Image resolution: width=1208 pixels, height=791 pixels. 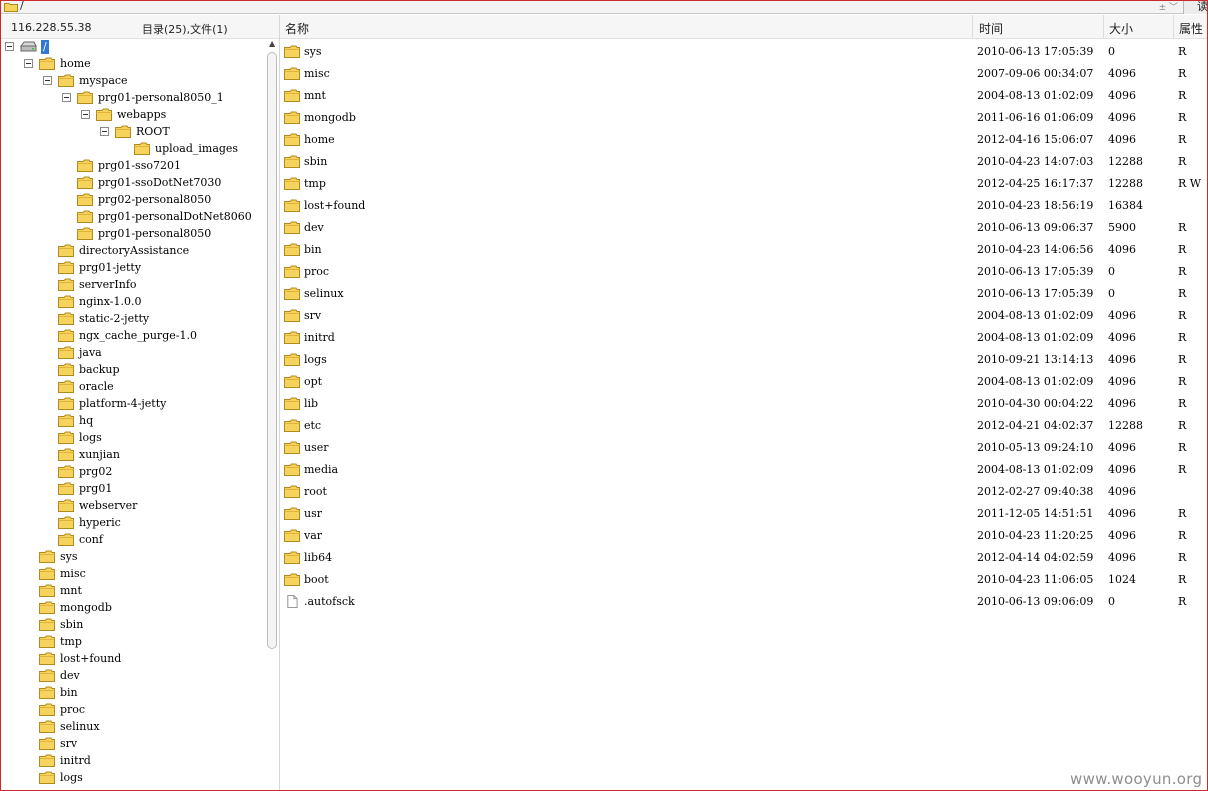 I want to click on file-row: tmp 2012-04-25 16:17:37 12288 R W, so click(x=744, y=184).